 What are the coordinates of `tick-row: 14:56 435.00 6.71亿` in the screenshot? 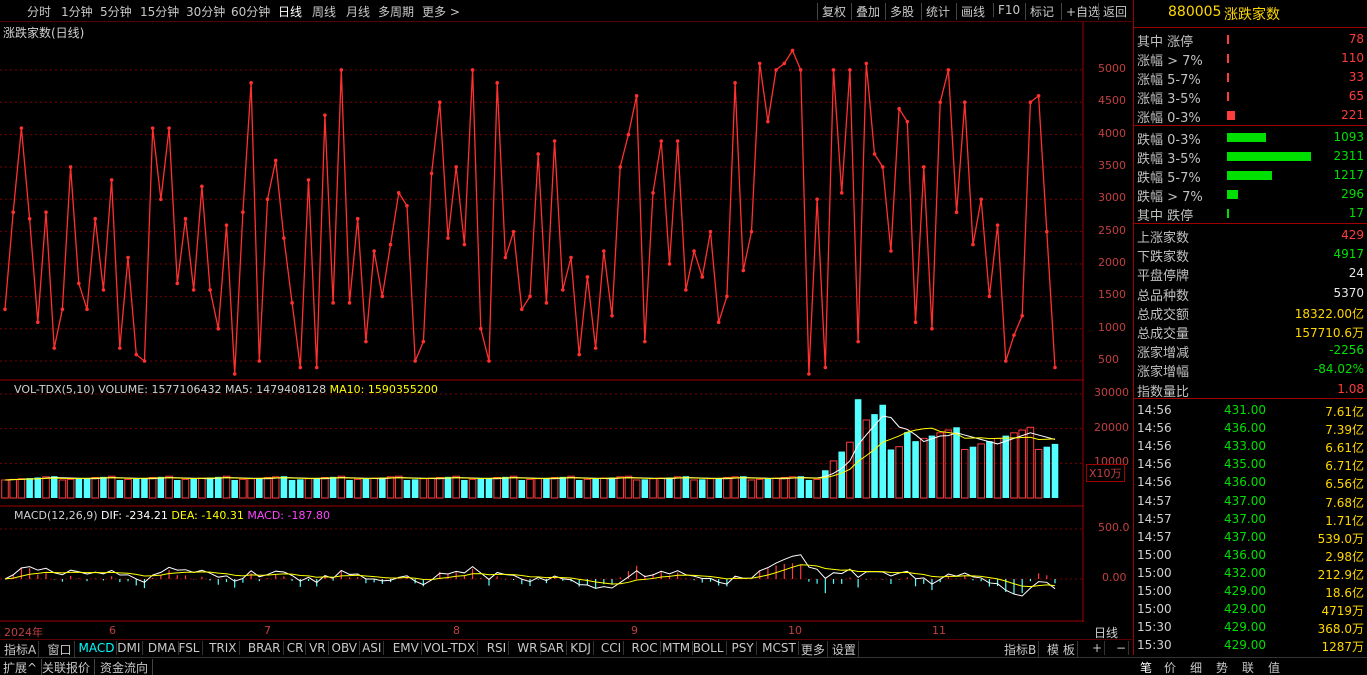 It's located at (1250, 464).